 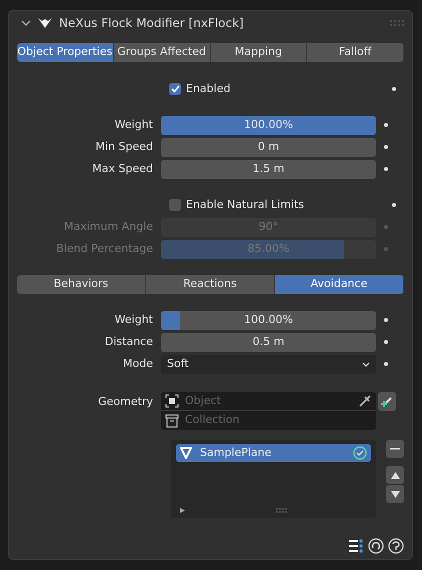 I want to click on tab: Groups Affected, so click(x=162, y=52).